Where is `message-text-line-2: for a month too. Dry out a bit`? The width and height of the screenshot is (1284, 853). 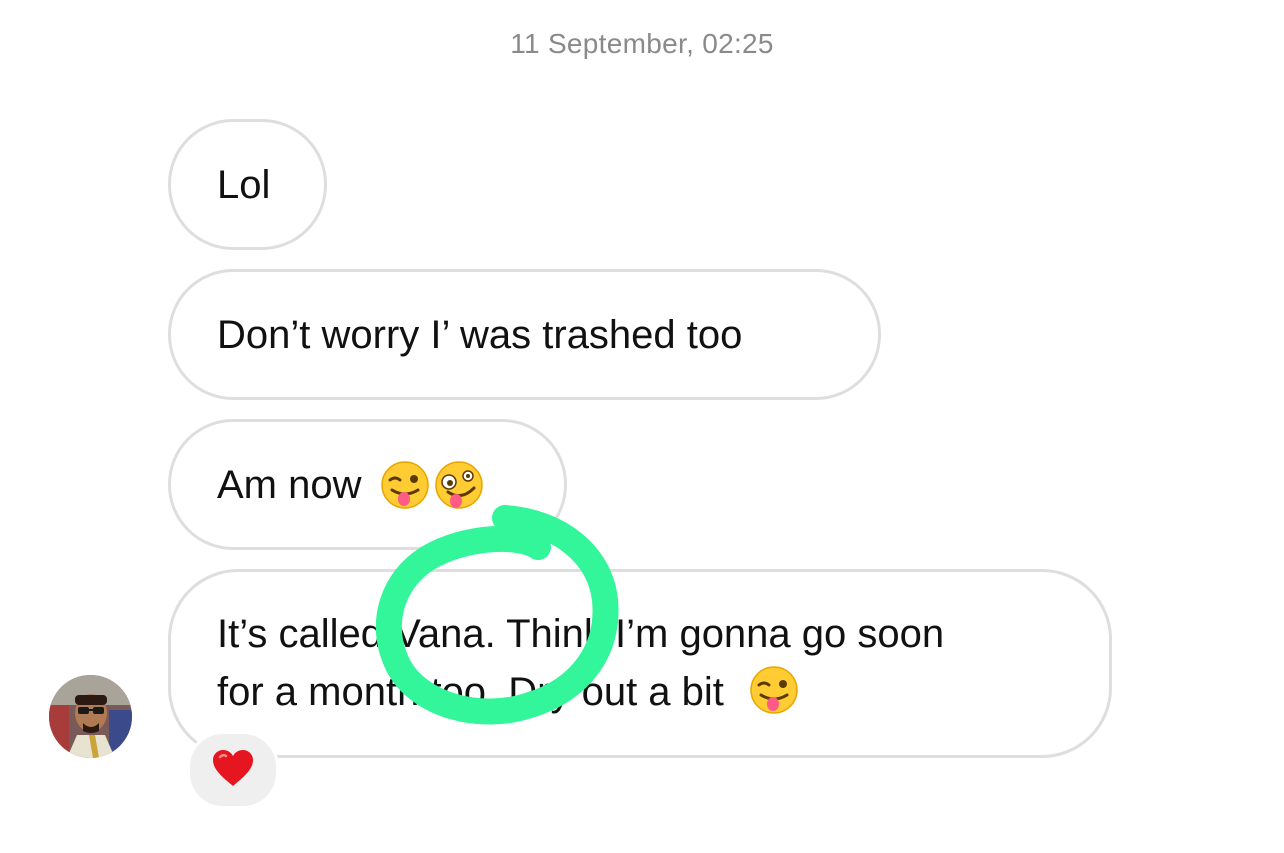
message-text-line-2: for a month too. Dry out a bit is located at coordinates (470, 692).